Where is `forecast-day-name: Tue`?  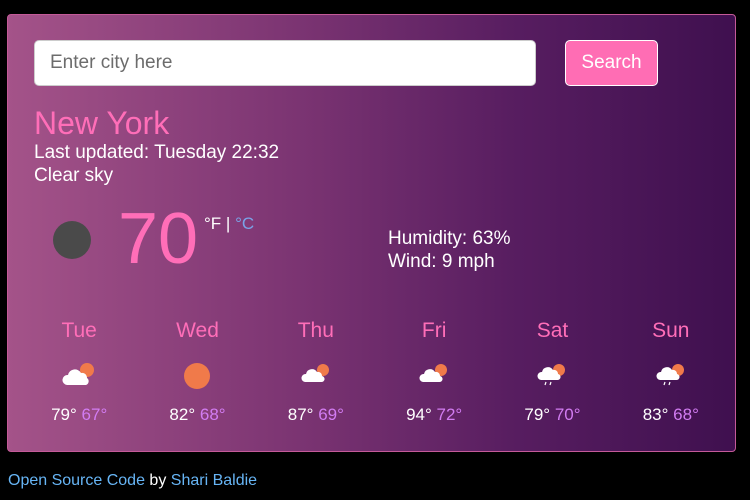 forecast-day-name: Tue is located at coordinates (79, 330).